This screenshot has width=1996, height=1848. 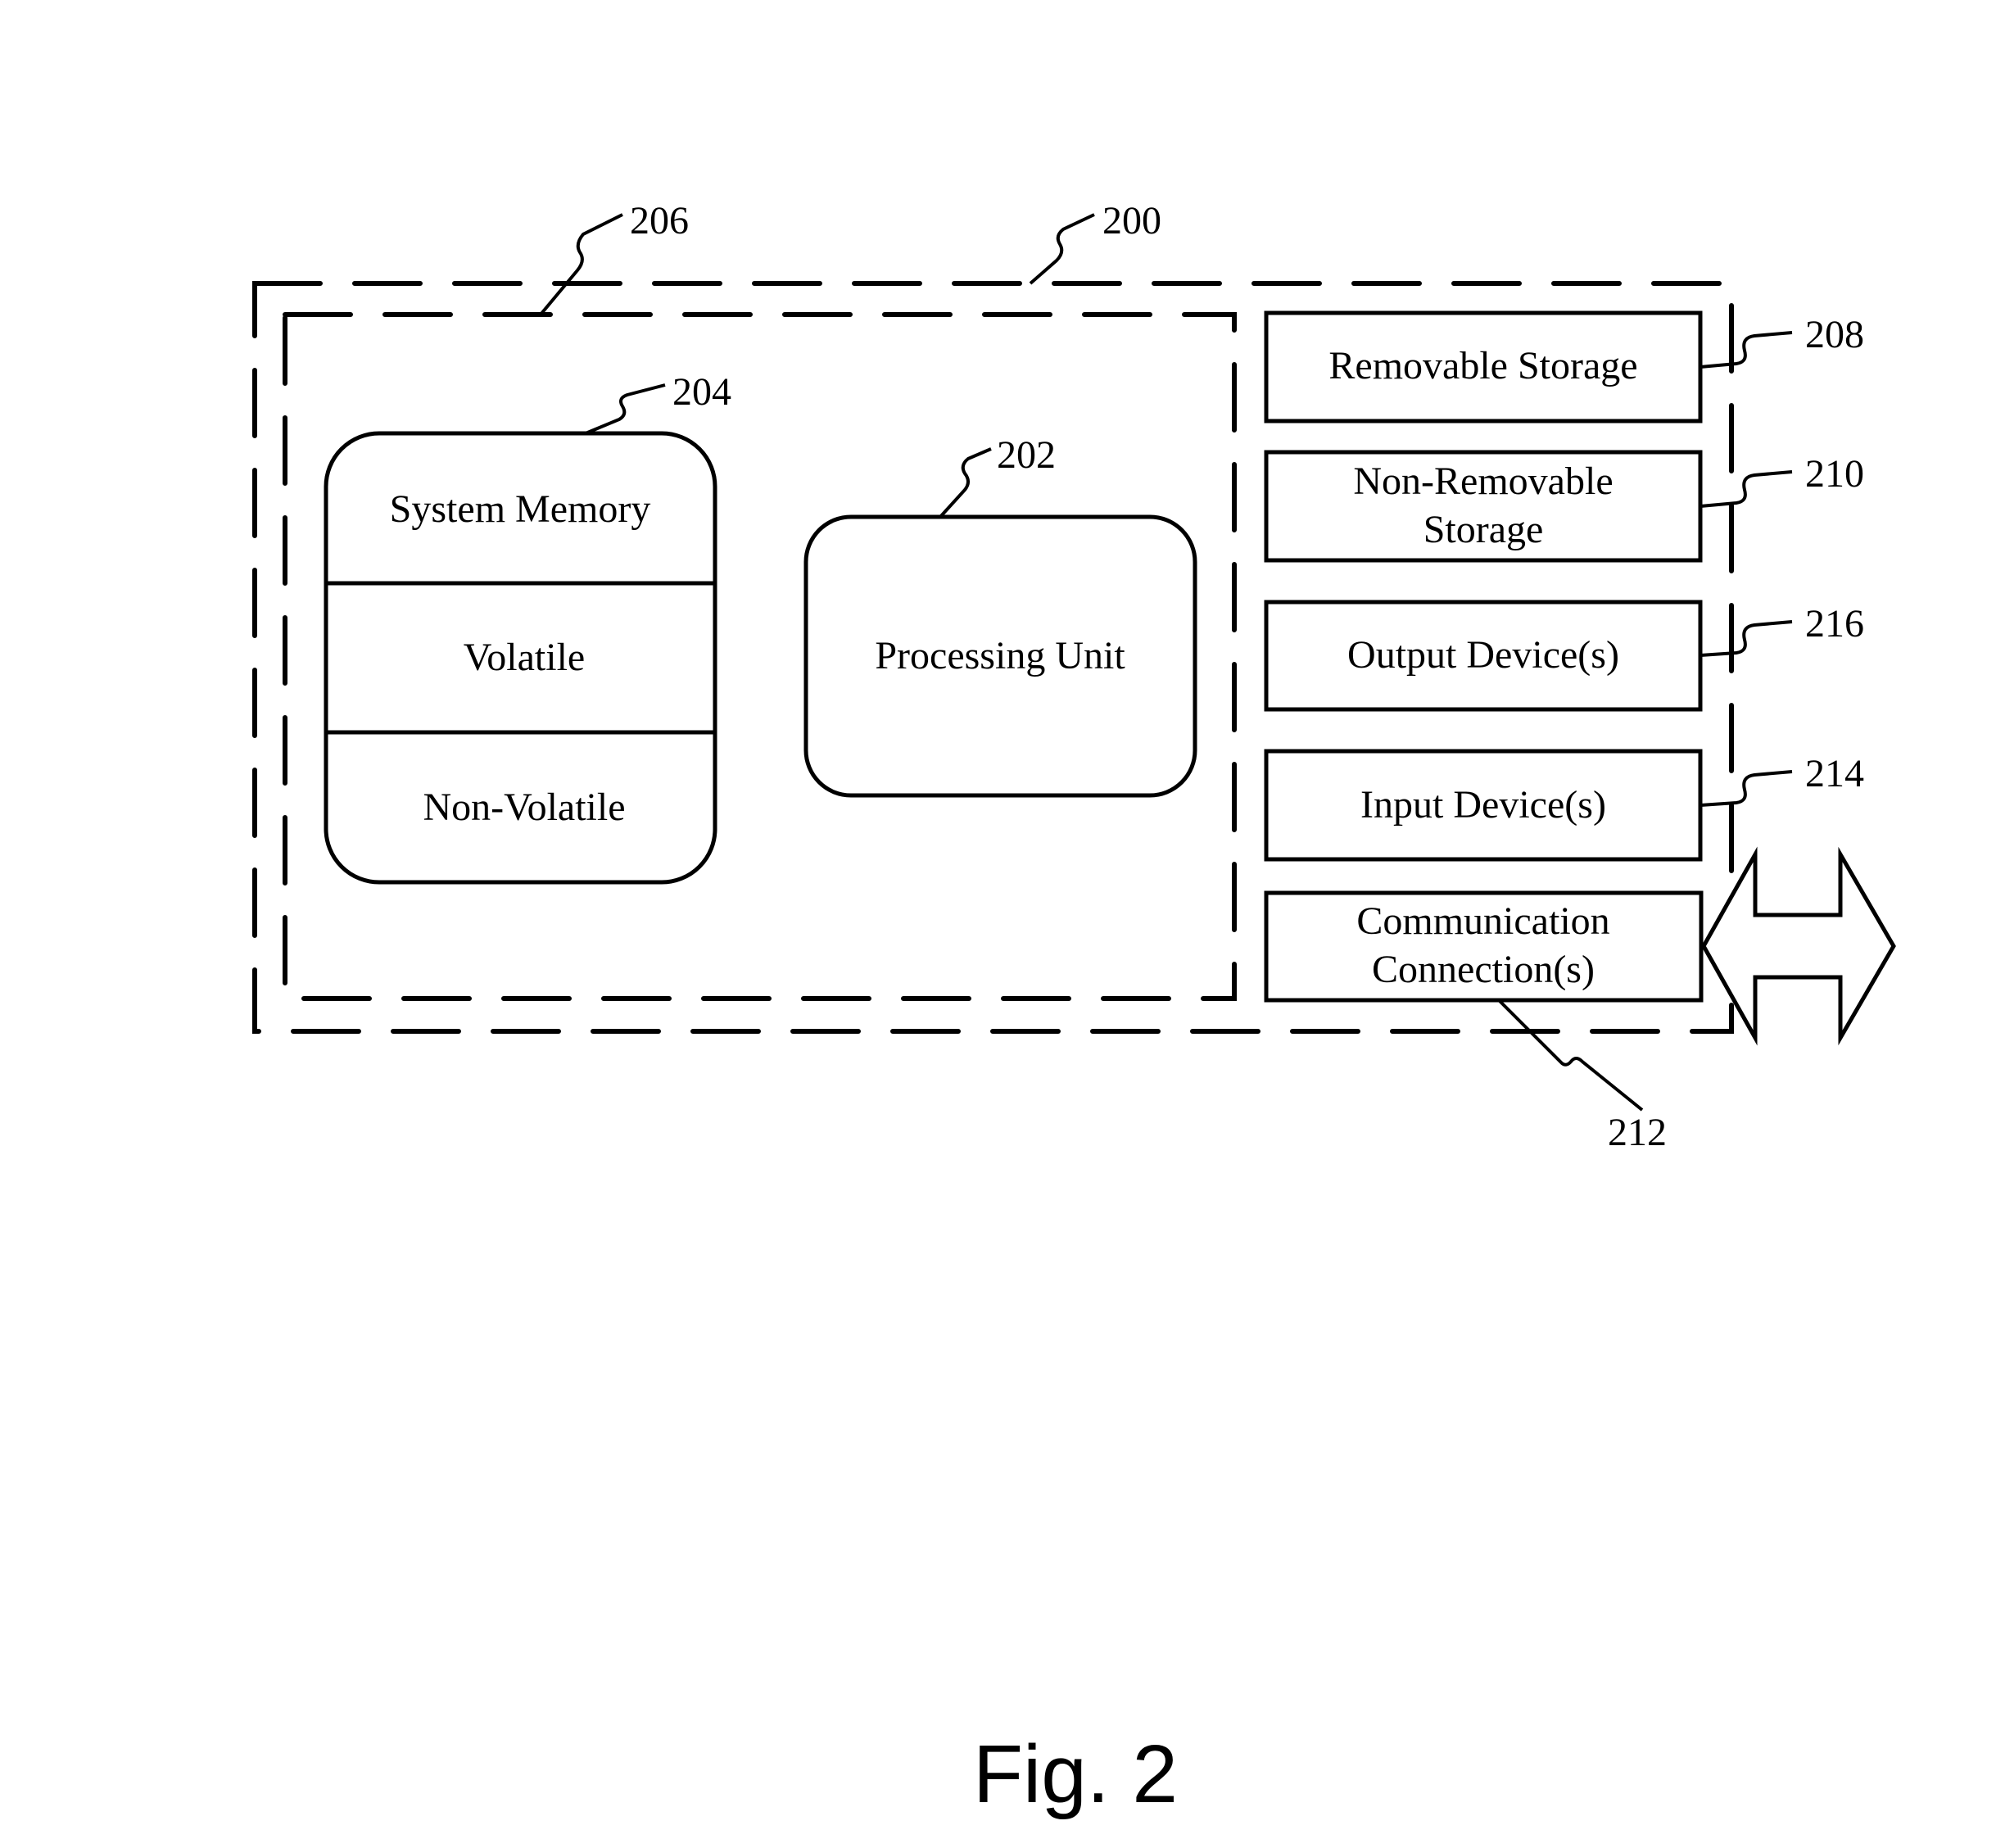 What do you see at coordinates (1483, 481) in the screenshot?
I see `non-removable-storage-label-line1: Non-Removable` at bounding box center [1483, 481].